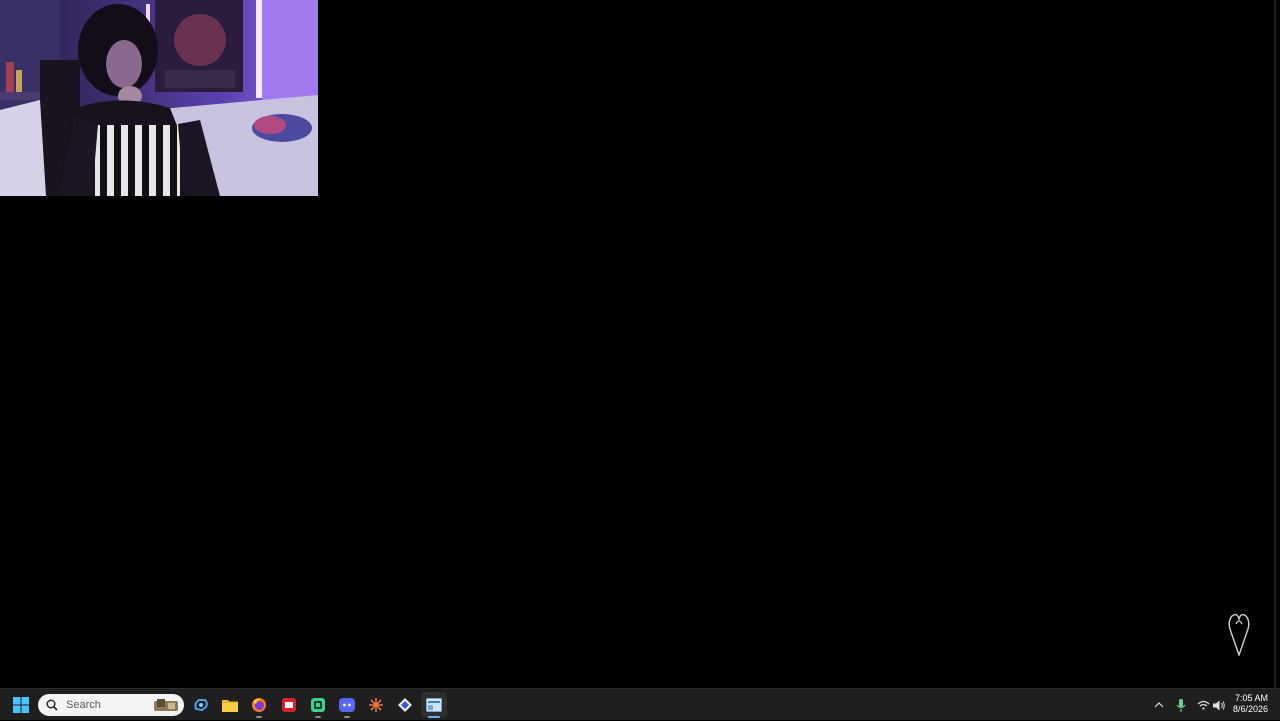  Describe the element at coordinates (1251, 698) in the screenshot. I see `clock-time: 7:05 AM` at that location.